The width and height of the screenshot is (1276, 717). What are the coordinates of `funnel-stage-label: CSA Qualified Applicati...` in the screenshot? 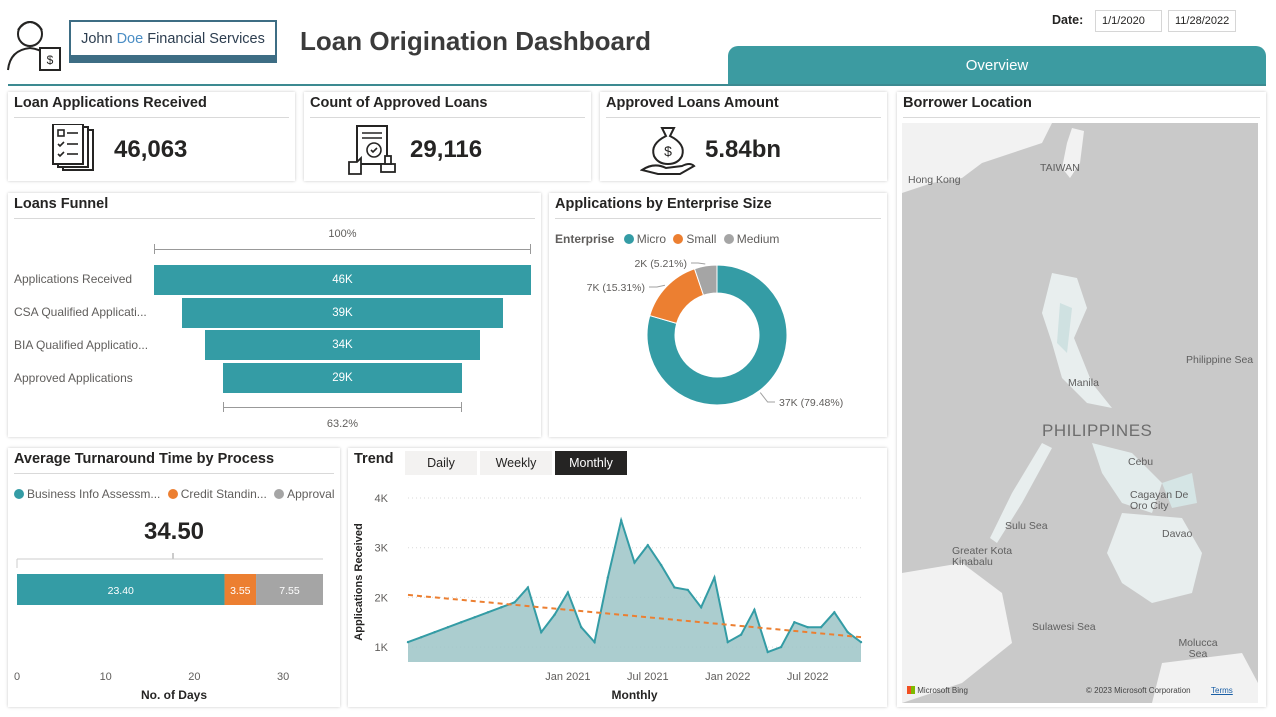 It's located at (80, 312).